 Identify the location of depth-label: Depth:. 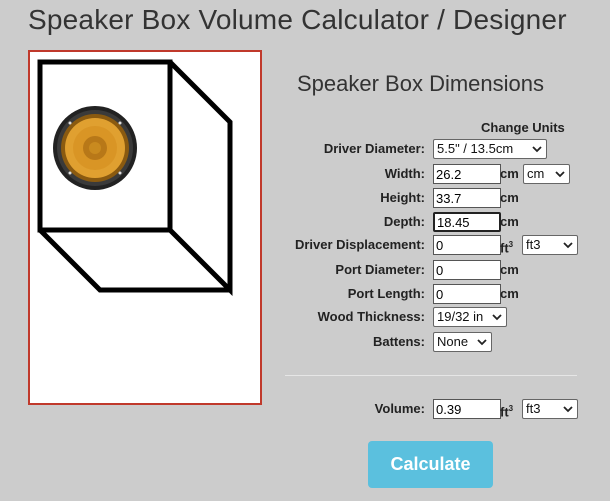
(404, 221).